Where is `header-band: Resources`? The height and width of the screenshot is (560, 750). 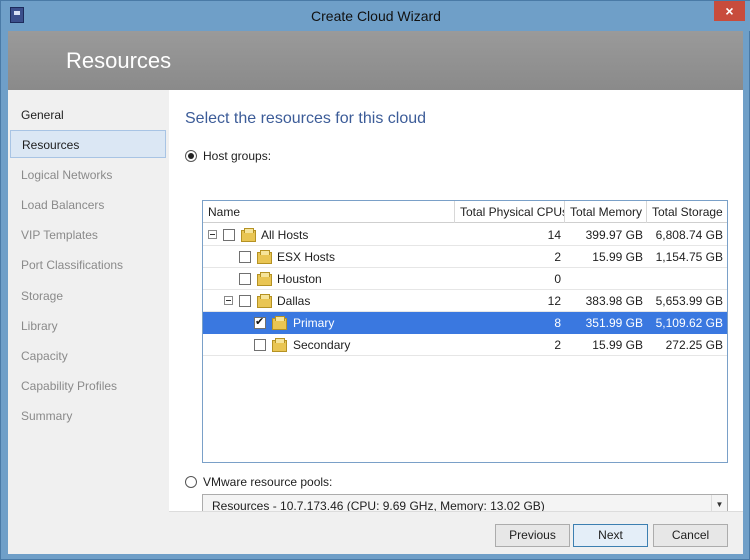 header-band: Resources is located at coordinates (375, 60).